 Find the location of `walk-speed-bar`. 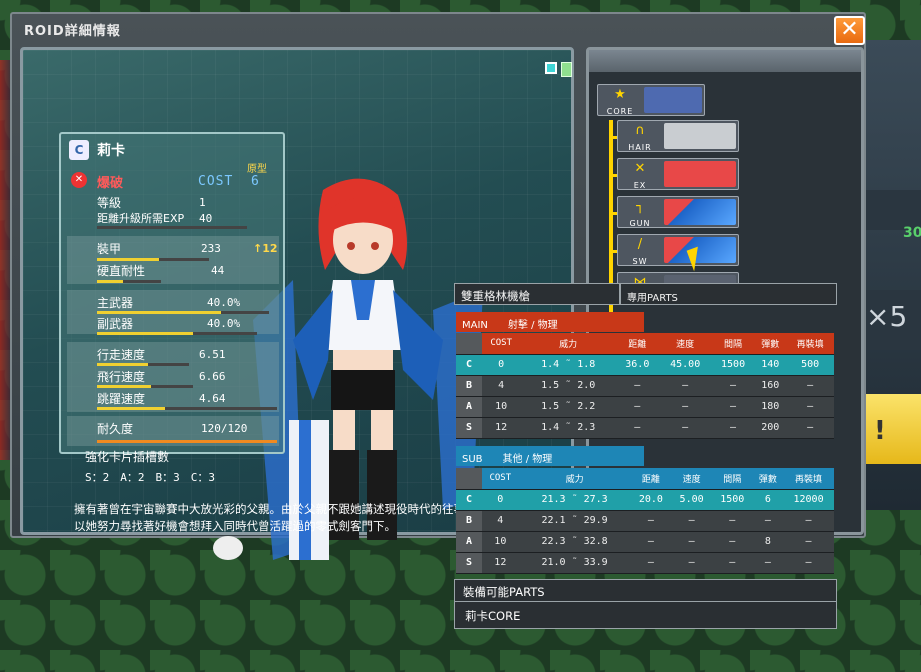

walk-speed-bar is located at coordinates (143, 364).